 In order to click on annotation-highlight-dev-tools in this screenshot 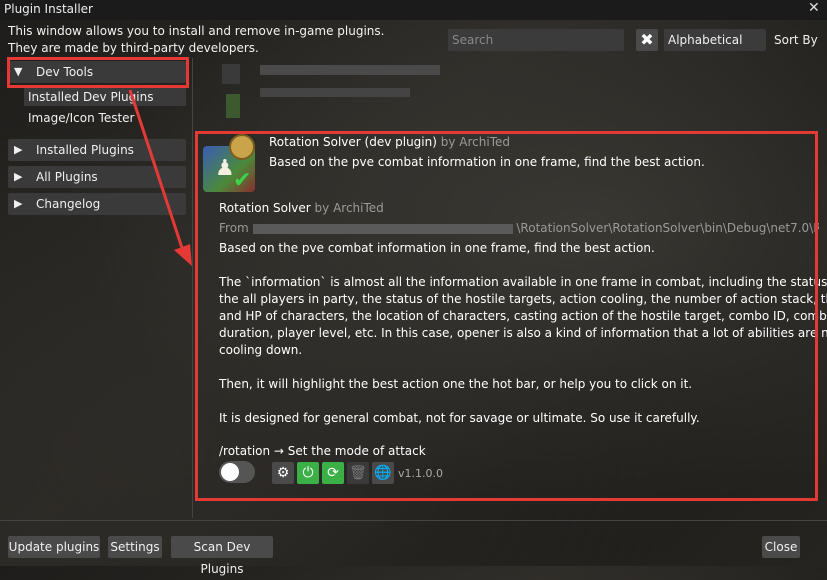, I will do `click(98, 72)`.